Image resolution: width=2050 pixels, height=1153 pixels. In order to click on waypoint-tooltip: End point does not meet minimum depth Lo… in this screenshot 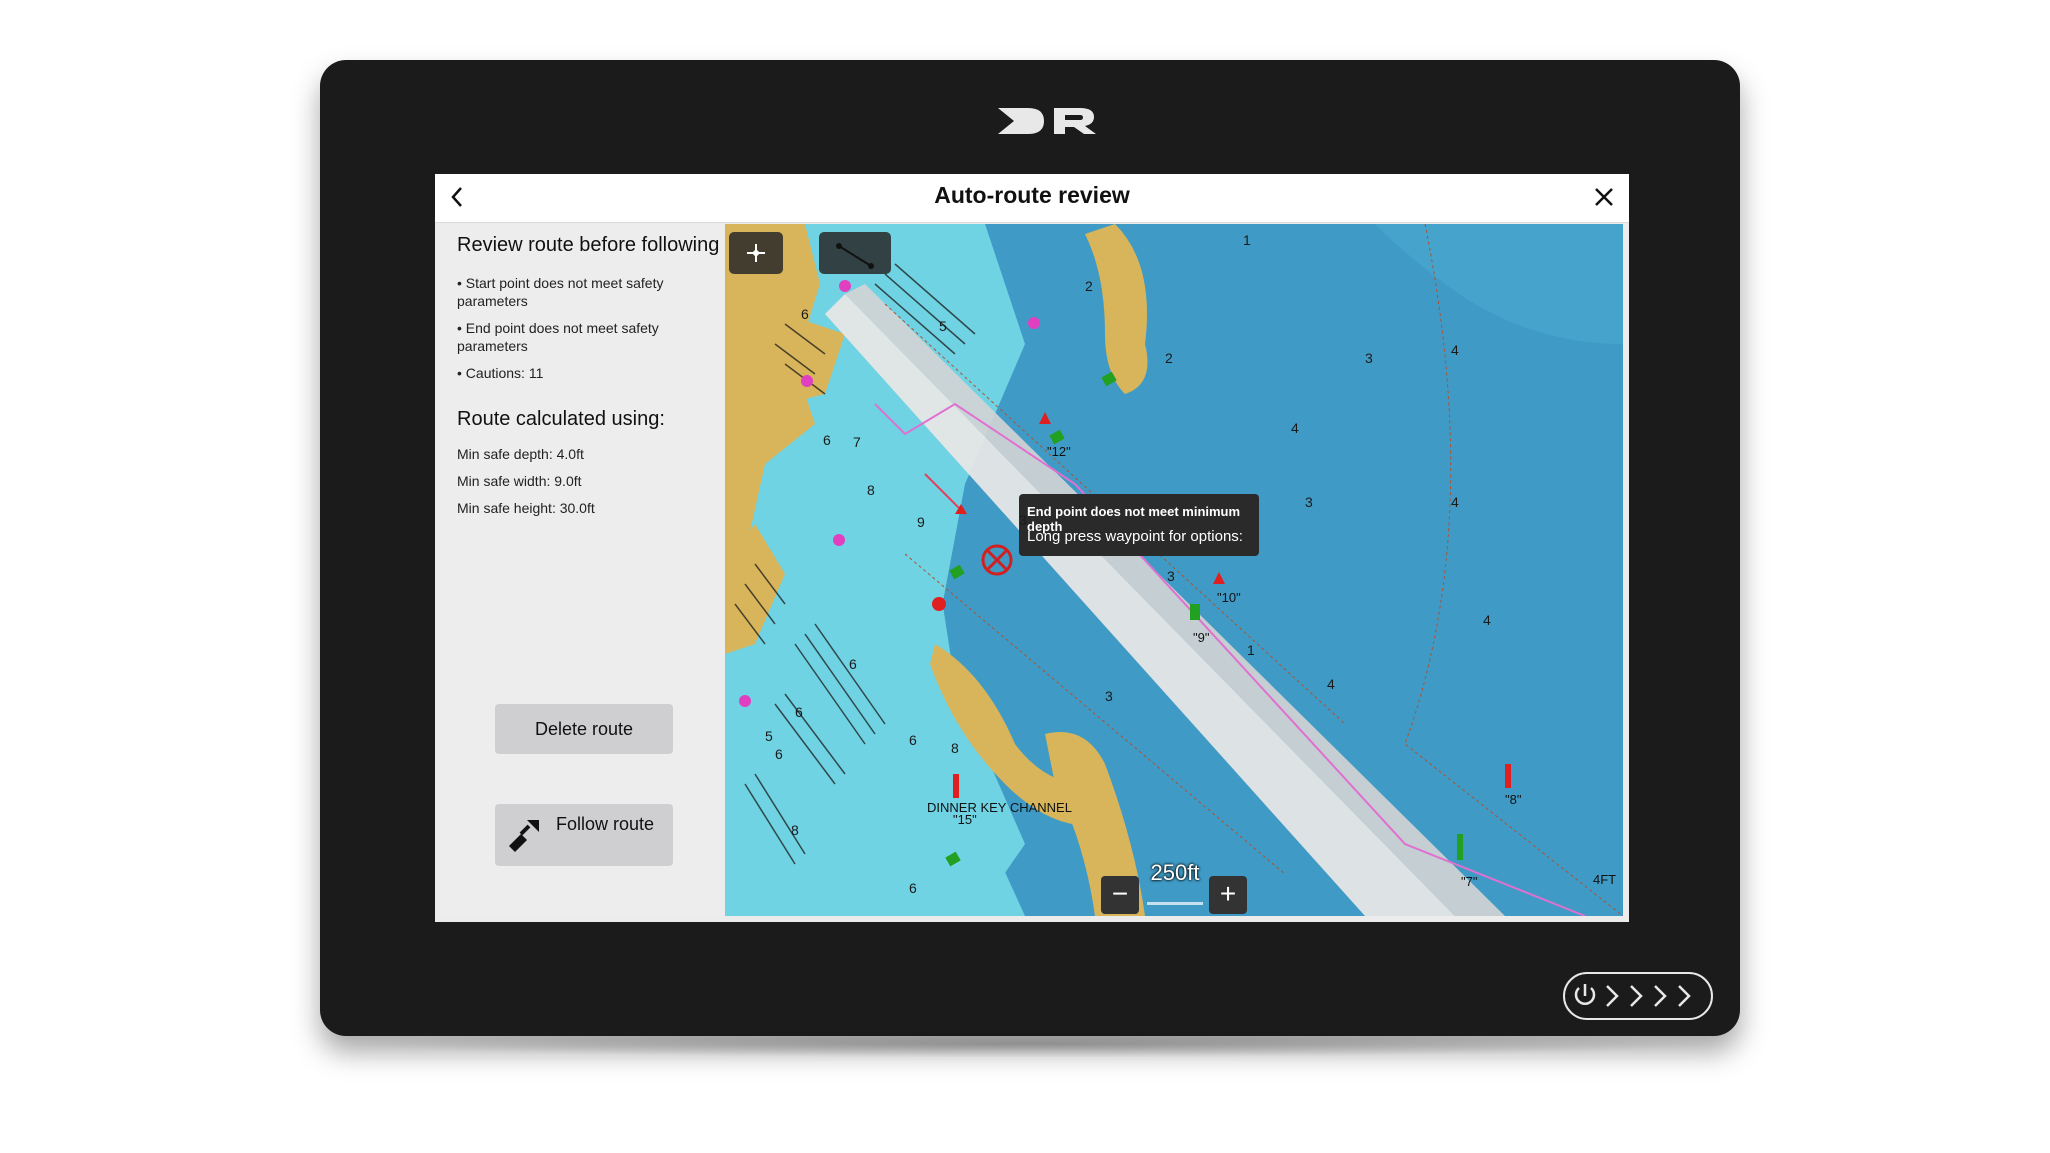, I will do `click(1139, 525)`.